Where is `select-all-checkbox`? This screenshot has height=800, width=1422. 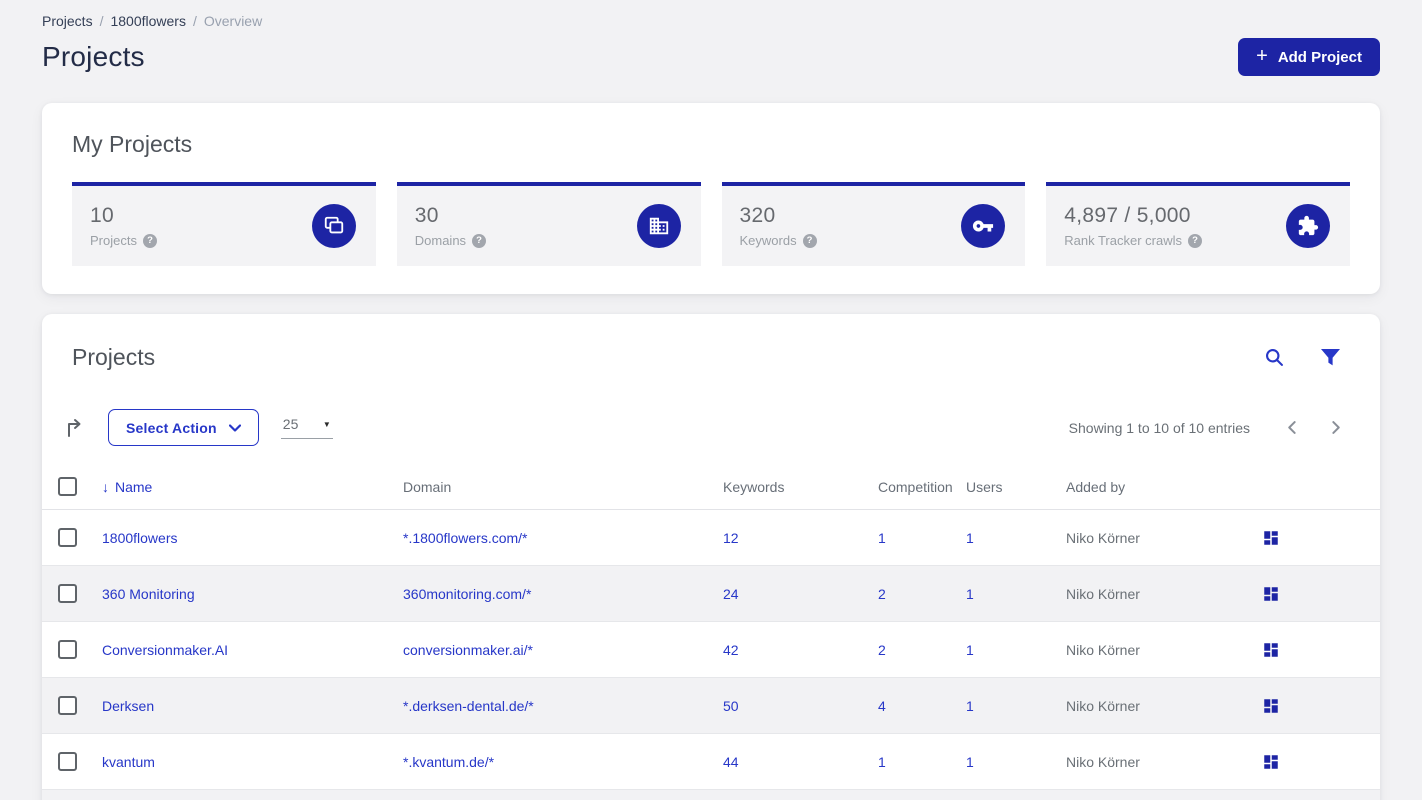 select-all-checkbox is located at coordinates (67, 486).